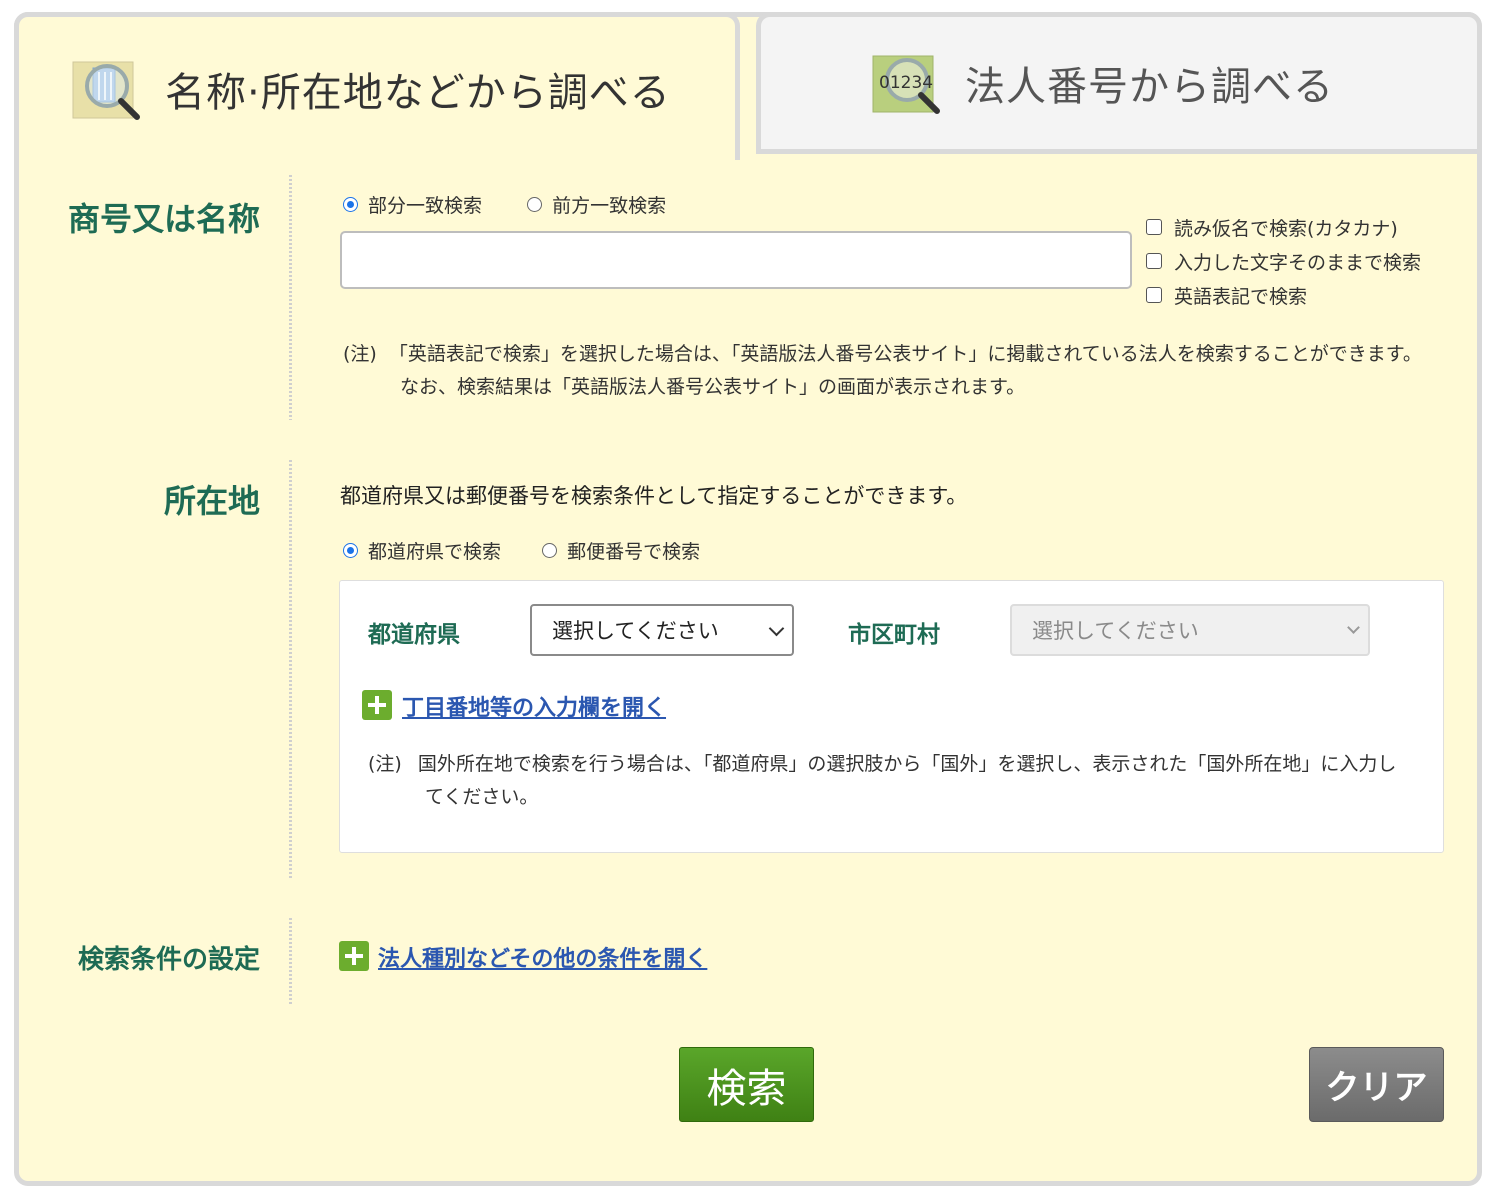  I want to click on conditions-section-label: 検索条件の設定, so click(168, 960).